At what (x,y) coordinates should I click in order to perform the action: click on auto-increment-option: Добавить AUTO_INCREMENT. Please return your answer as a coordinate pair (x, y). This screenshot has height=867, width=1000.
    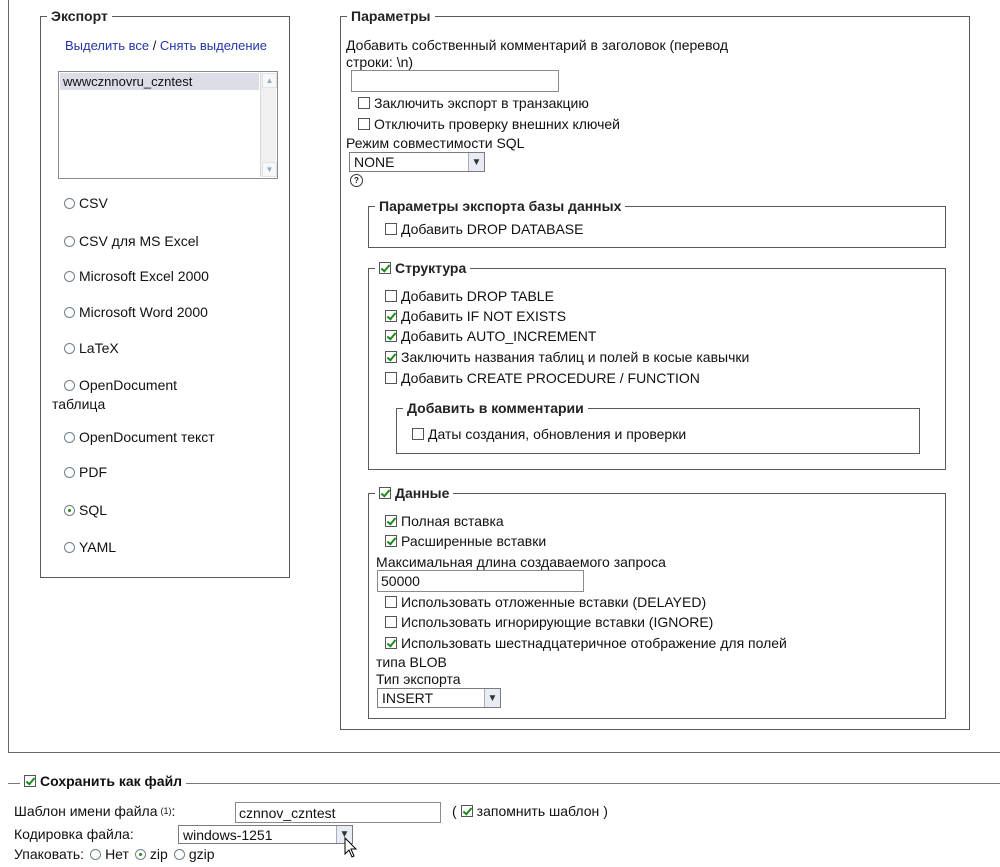
    Looking at the image, I should click on (490, 336).